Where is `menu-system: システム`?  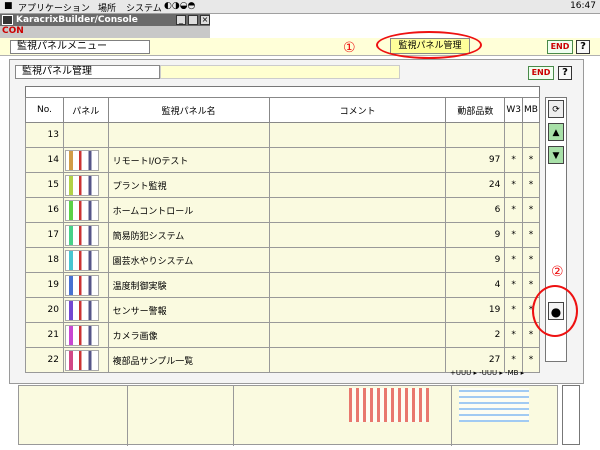
menu-system: システム is located at coordinates (144, 7).